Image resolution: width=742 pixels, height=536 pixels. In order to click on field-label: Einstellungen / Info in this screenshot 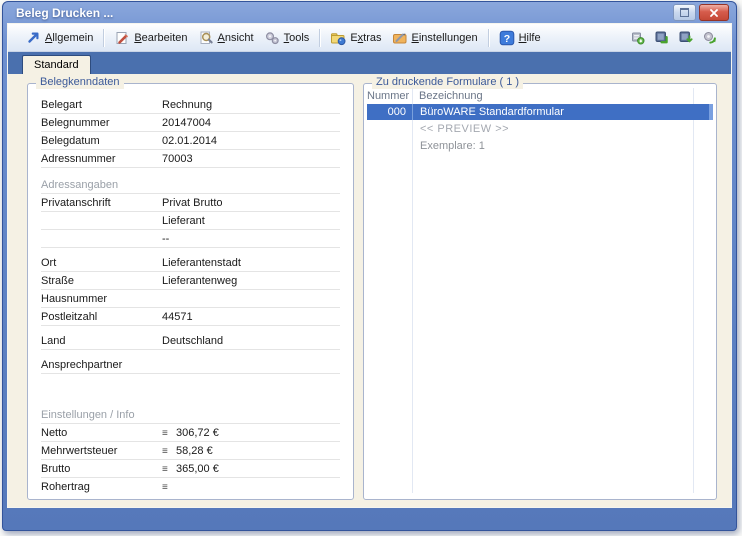, I will do `click(88, 415)`.